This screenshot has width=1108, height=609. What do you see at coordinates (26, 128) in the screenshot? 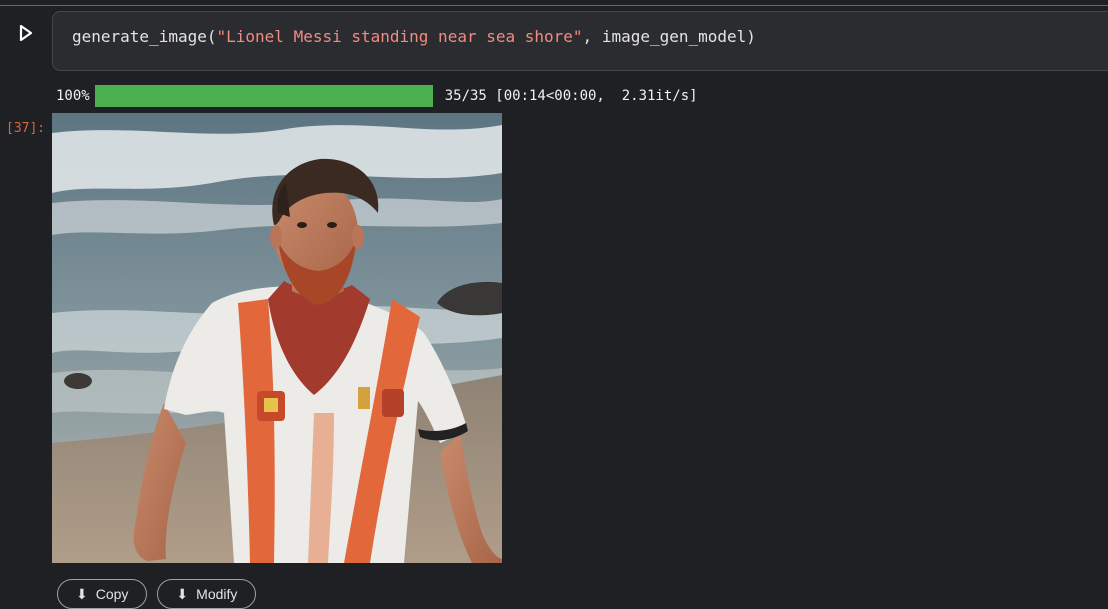
I see `execution-count: [37]:` at bounding box center [26, 128].